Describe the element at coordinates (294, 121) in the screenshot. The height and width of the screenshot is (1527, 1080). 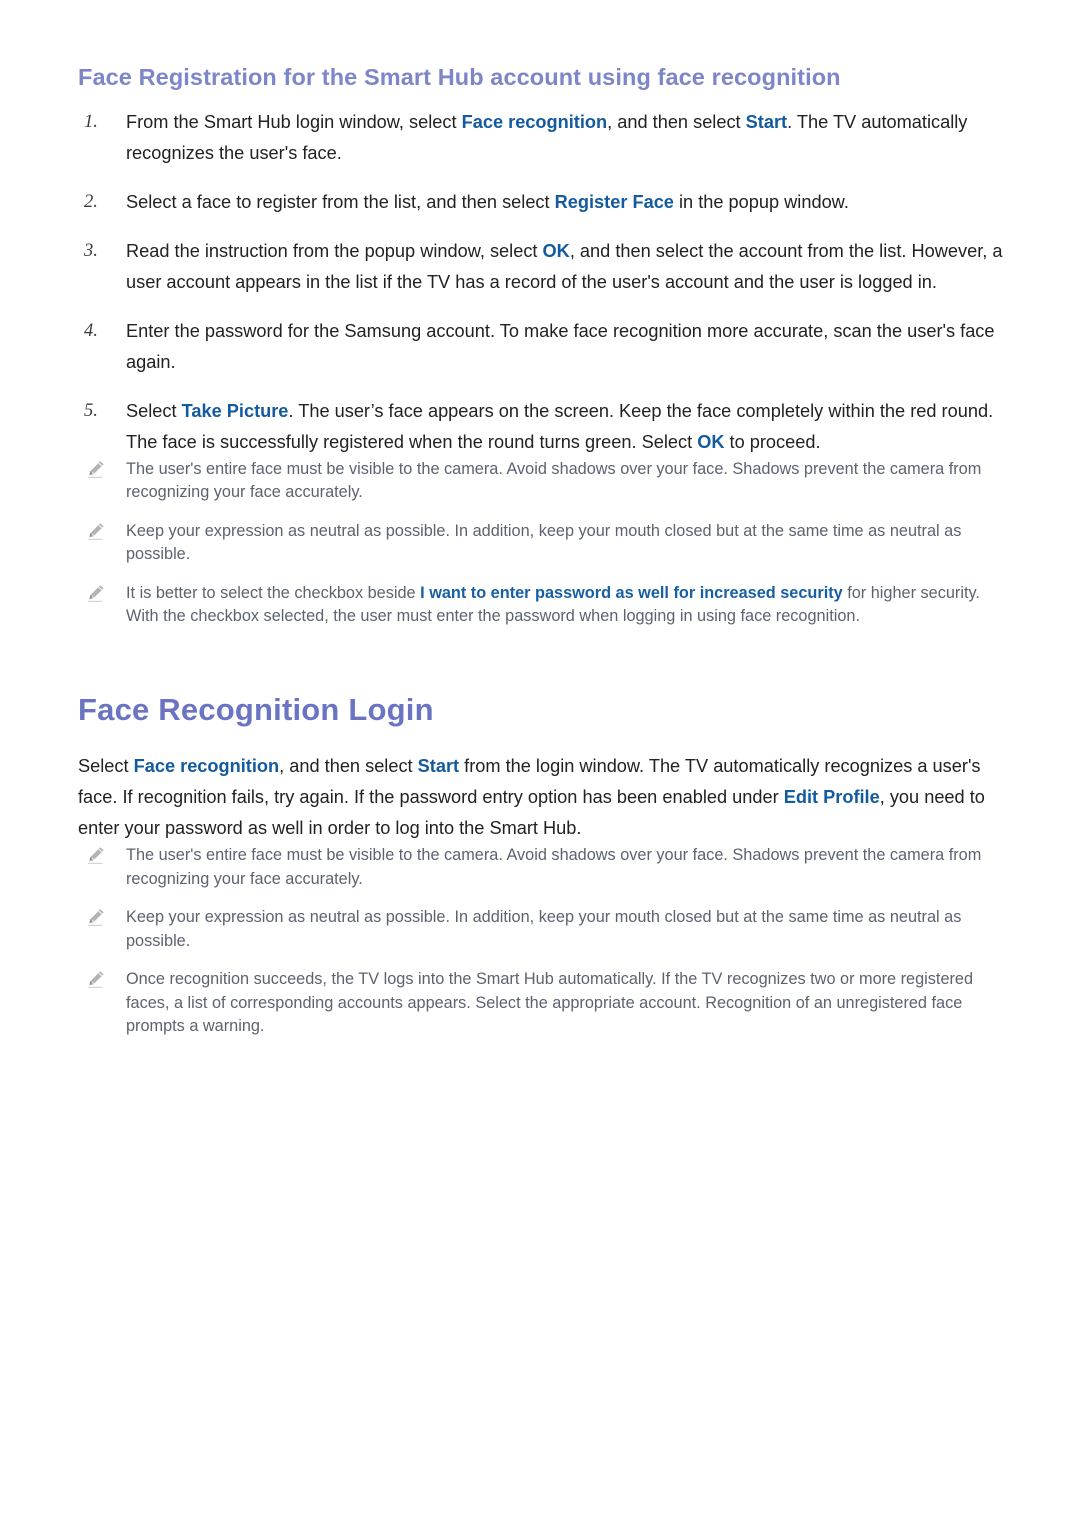
I see `text-run: From the Smart Hub login window, select` at that location.